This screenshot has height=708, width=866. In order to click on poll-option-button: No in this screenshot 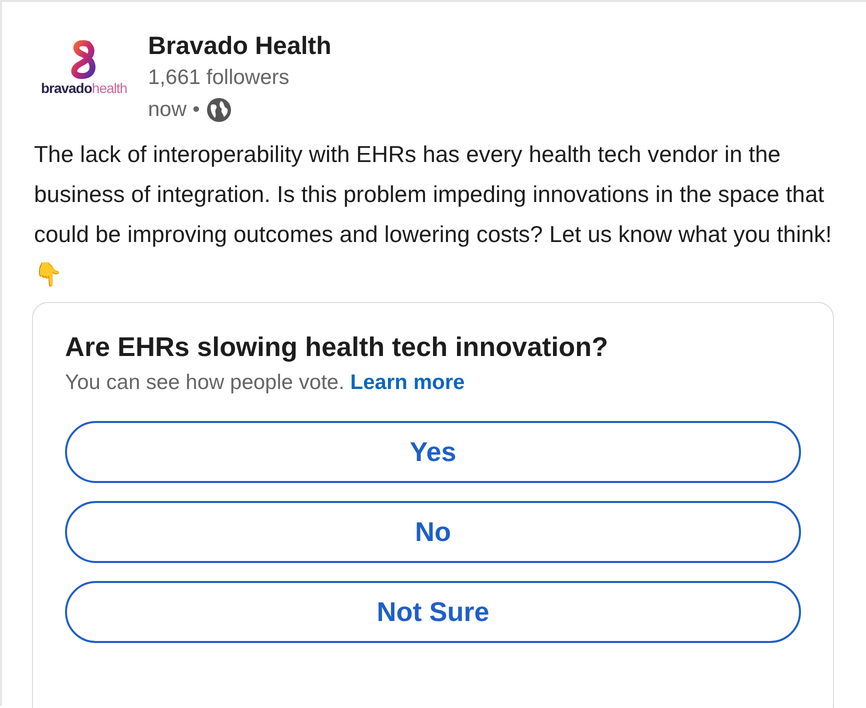, I will do `click(433, 532)`.